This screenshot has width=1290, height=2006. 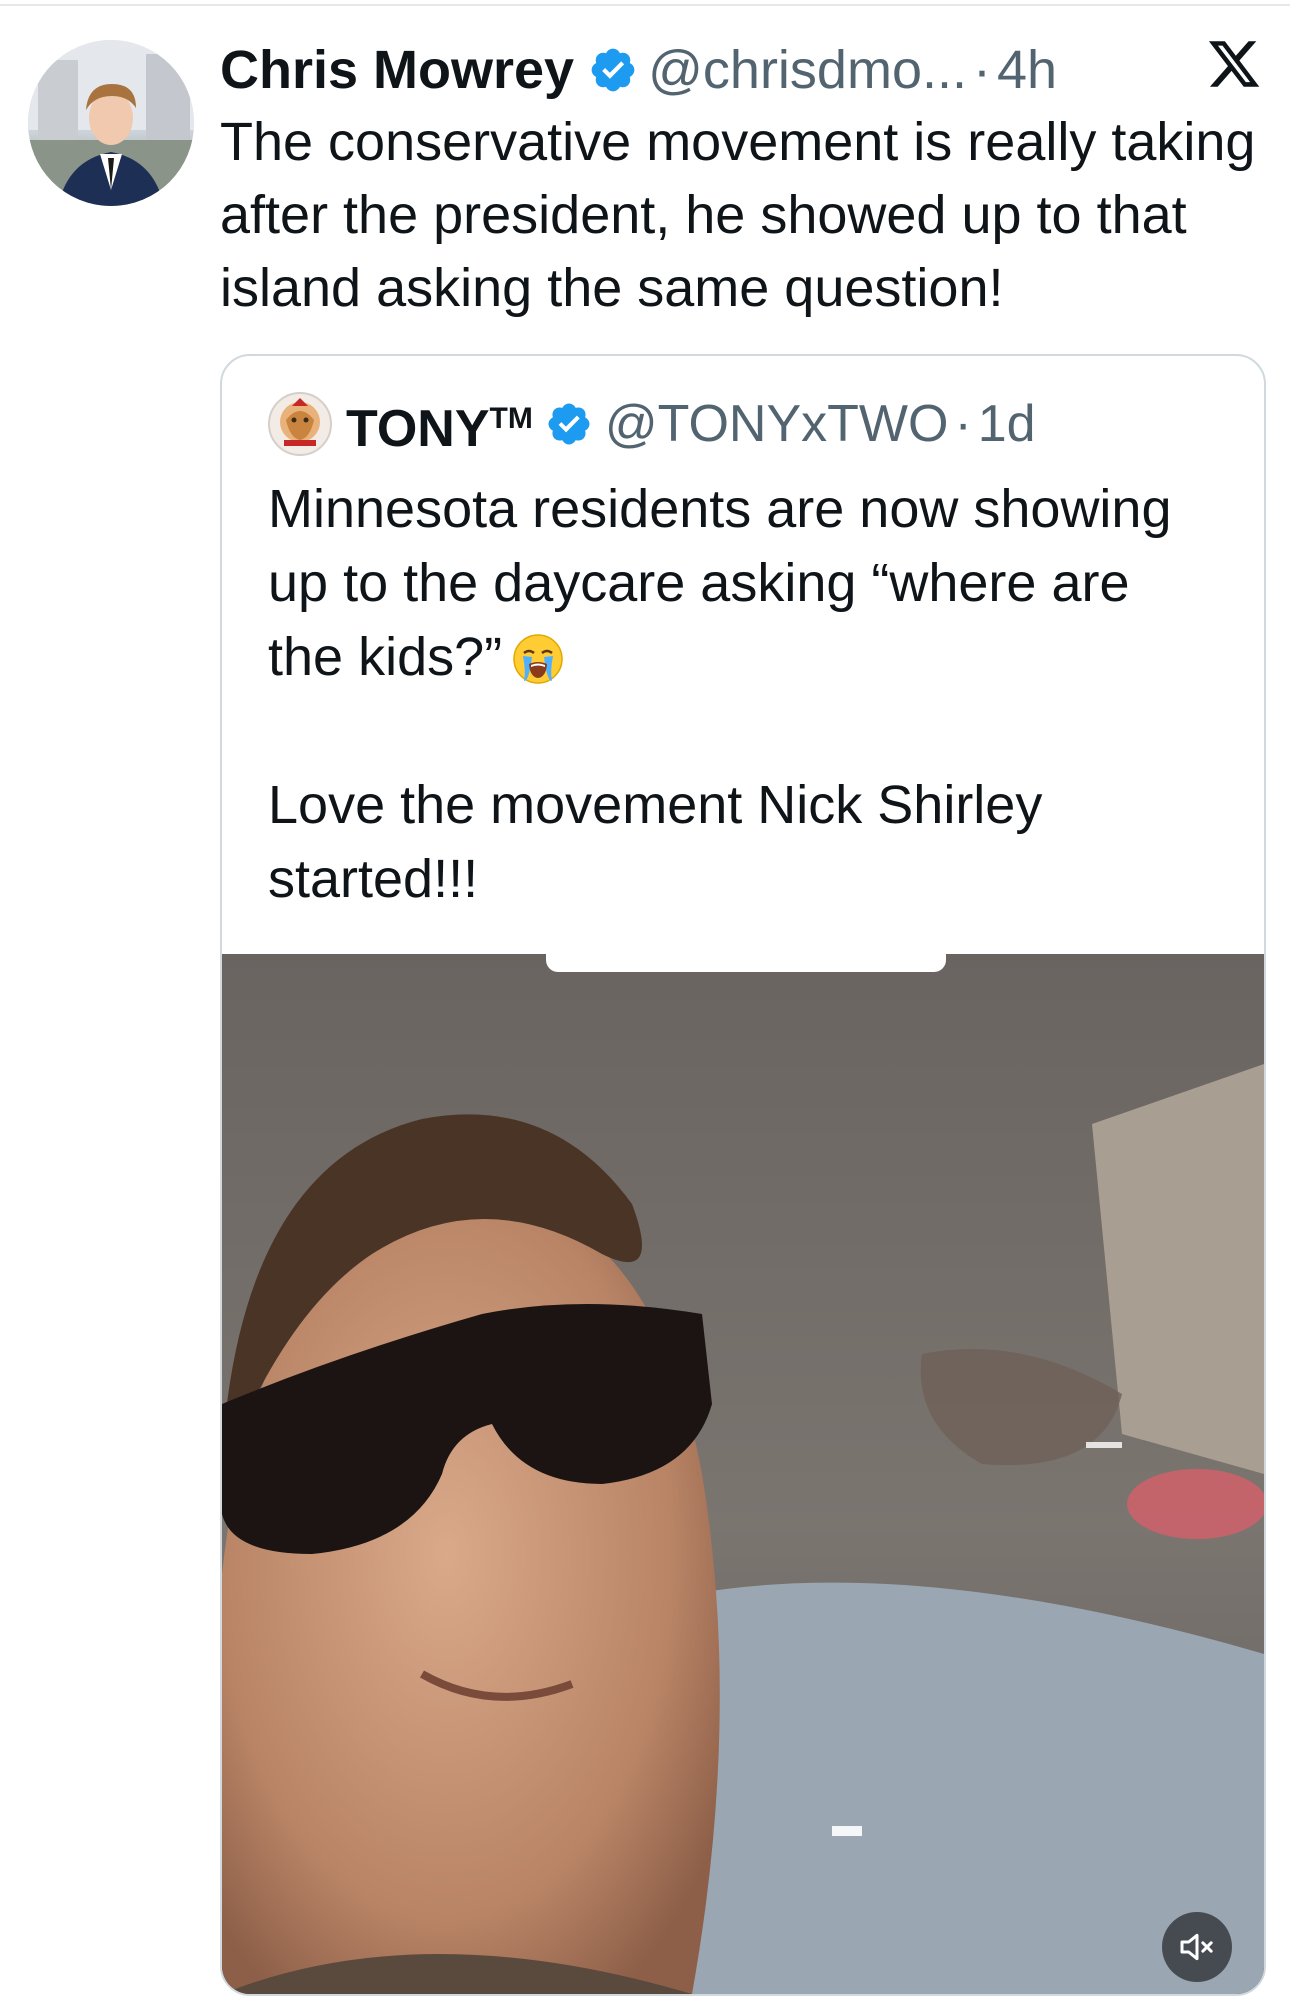 I want to click on quoted-author-handle: @TONYxTWO, so click(x=777, y=424).